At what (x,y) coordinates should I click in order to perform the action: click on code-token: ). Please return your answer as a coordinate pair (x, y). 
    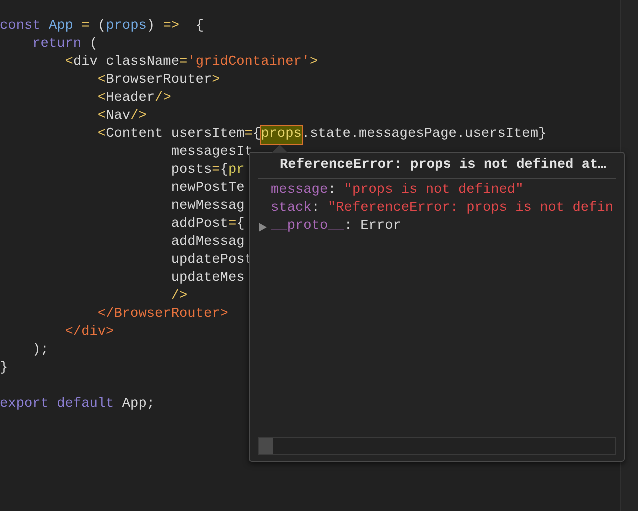
    Looking at the image, I should click on (151, 27).